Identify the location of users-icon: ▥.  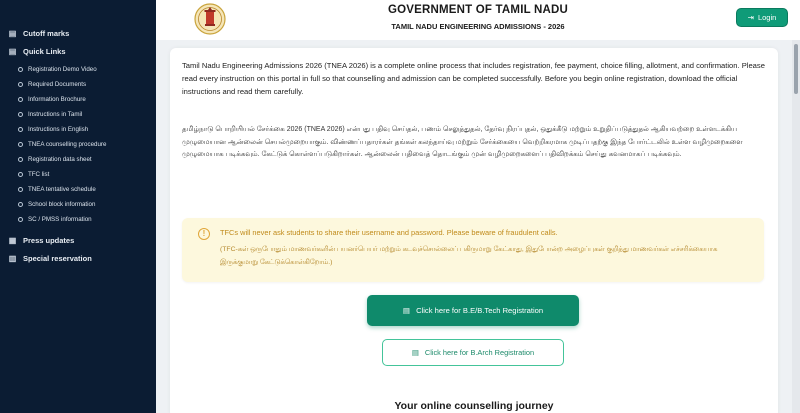
(12, 258).